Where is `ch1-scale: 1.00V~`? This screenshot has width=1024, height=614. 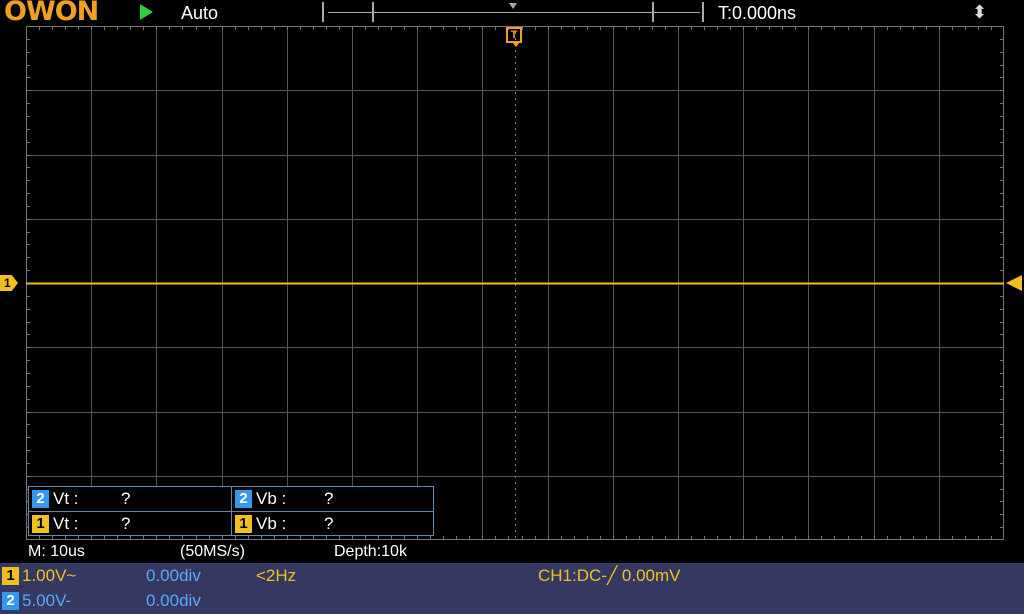 ch1-scale: 1.00V~ is located at coordinates (49, 575).